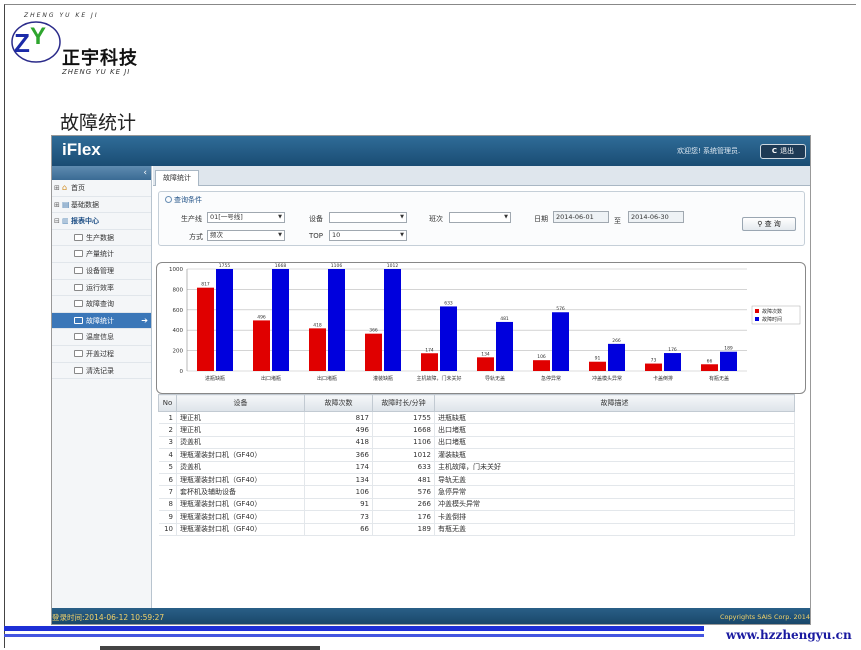 This screenshot has height=650, width=861. I want to click on sidebar-item-equipment: 设备管理, so click(101, 271).